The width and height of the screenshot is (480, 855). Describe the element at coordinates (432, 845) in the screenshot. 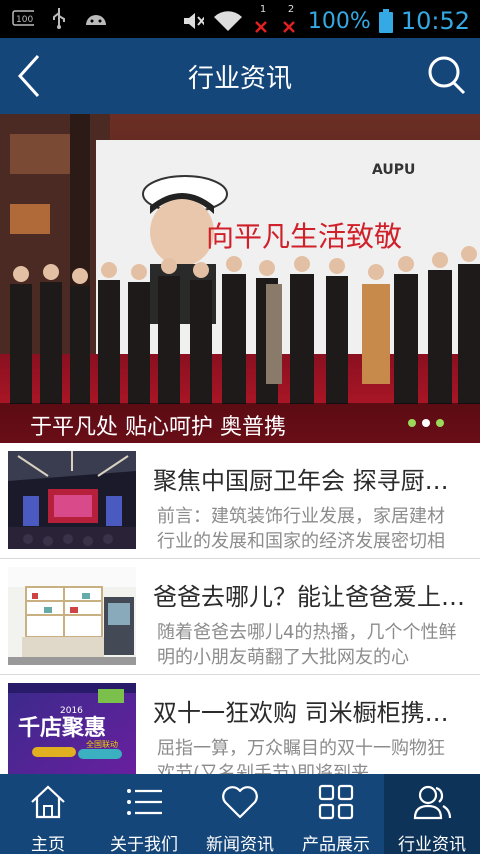

I see `tab-label: 行业资讯` at that location.